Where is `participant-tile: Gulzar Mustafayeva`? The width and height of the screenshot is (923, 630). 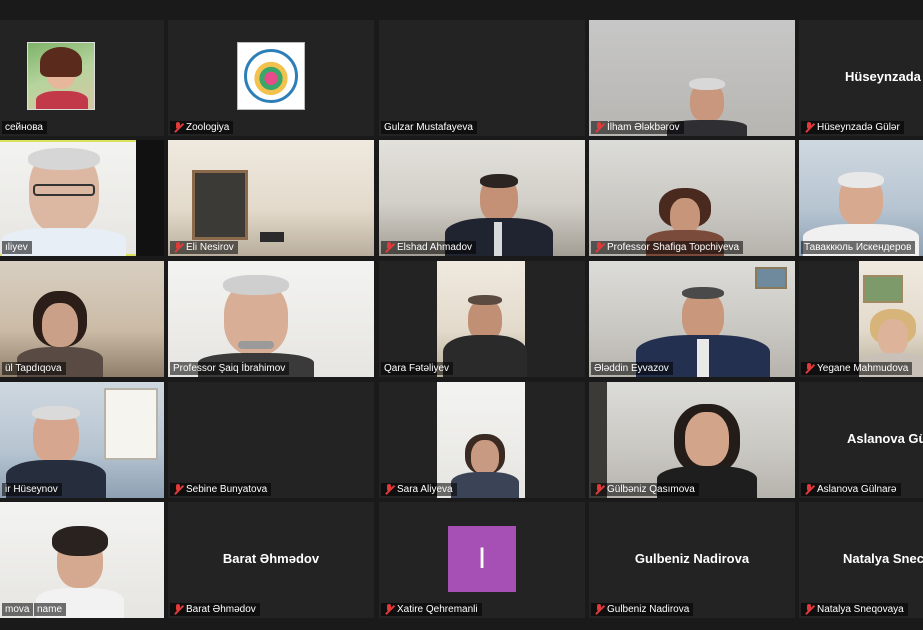 participant-tile: Gulzar Mustafayeva is located at coordinates (482, 78).